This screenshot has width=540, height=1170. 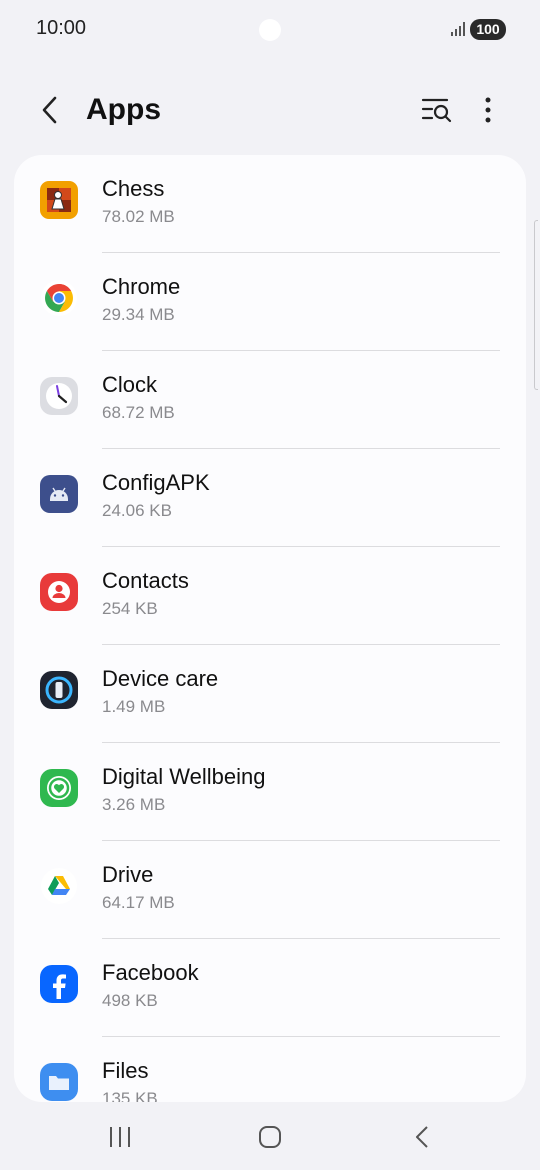 What do you see at coordinates (270, 110) in the screenshot?
I see `app-bar: Apps` at bounding box center [270, 110].